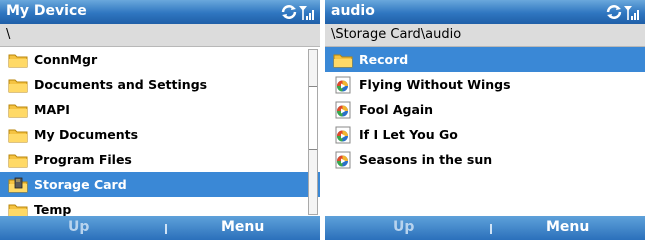 The image size is (645, 240). Describe the element at coordinates (46, 11) in the screenshot. I see `screen-title: My Device` at that location.